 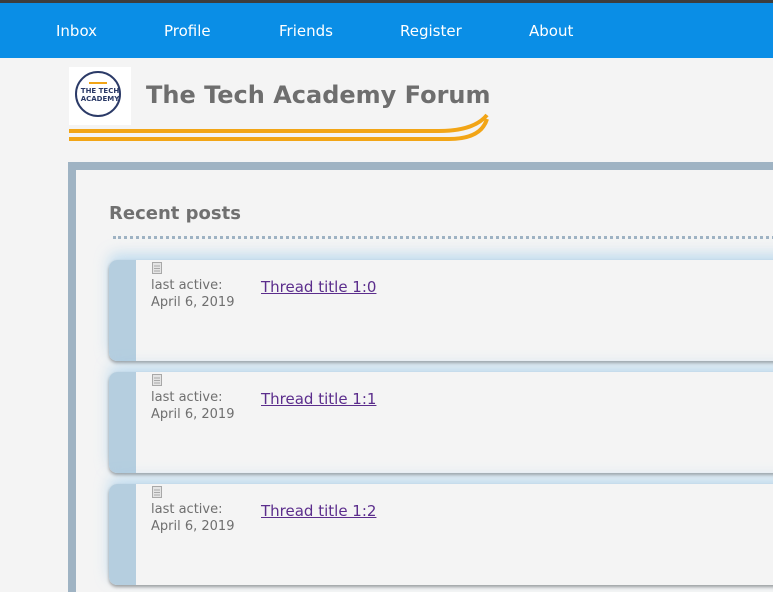 I want to click on logo-text: THE TECH ACADEMY, so click(x=100, y=95).